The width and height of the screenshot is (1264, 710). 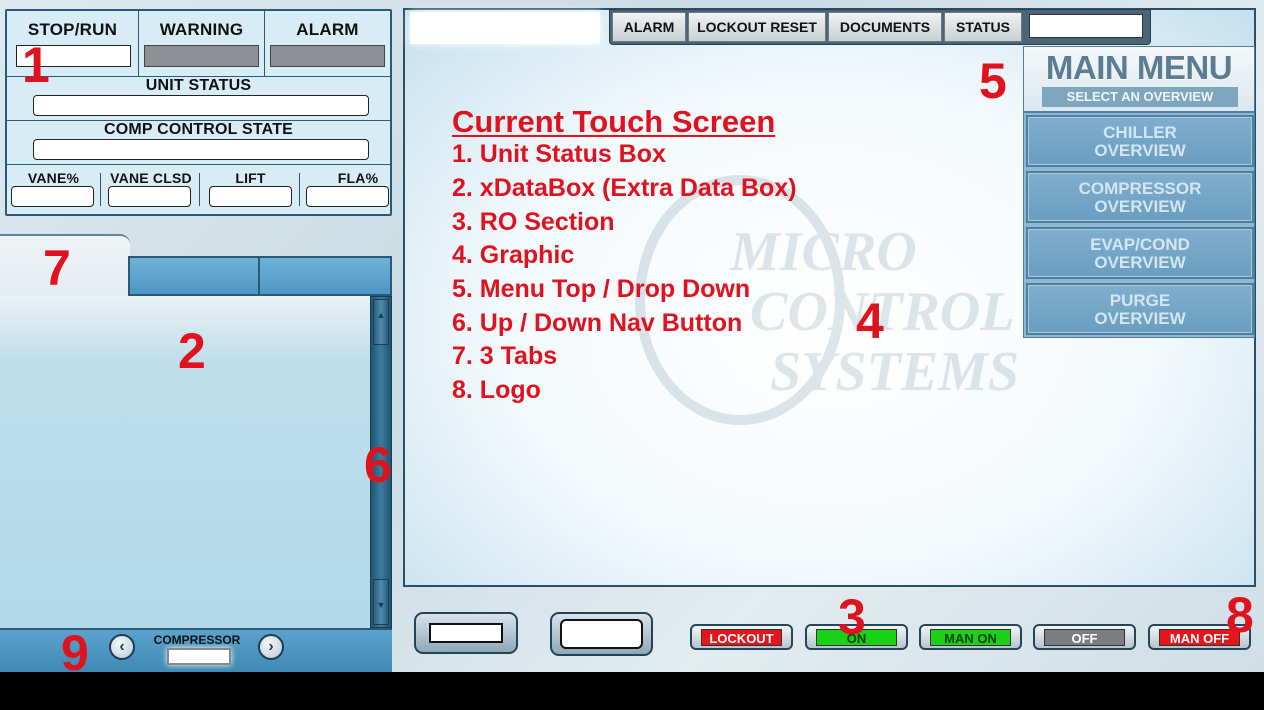 I want to click on annotation-number-7: 7, so click(x=57, y=268).